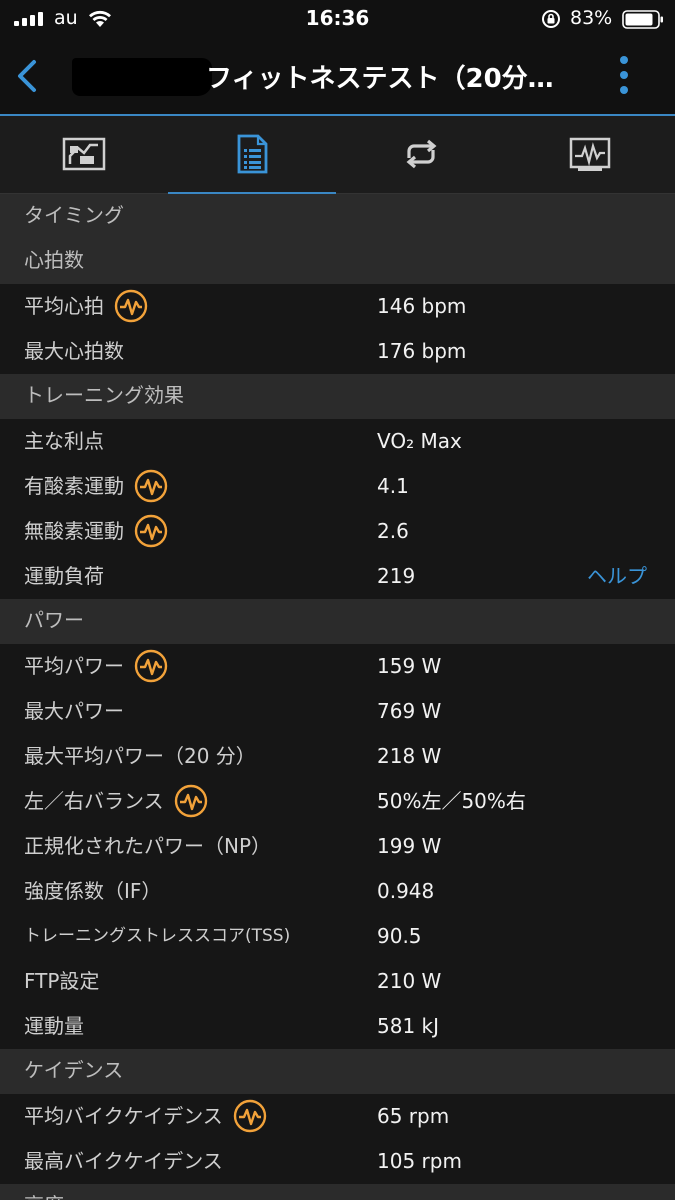  I want to click on row-label: 最高バイクケイデンス, so click(123, 1161).